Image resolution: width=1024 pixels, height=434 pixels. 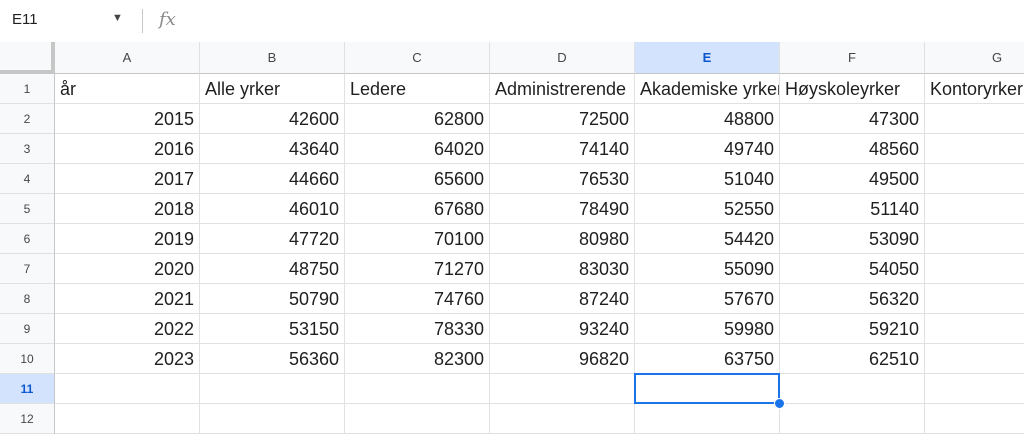 I want to click on cell-c12, so click(x=417, y=419).